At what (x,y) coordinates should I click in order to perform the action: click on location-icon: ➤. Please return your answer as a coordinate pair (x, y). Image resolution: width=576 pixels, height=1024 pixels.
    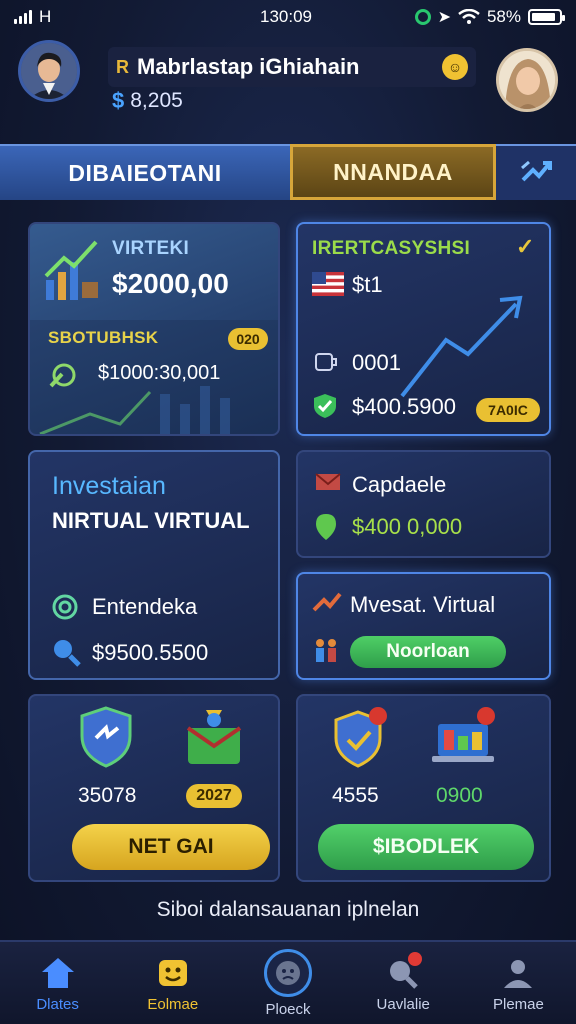
    Looking at the image, I should click on (444, 17).